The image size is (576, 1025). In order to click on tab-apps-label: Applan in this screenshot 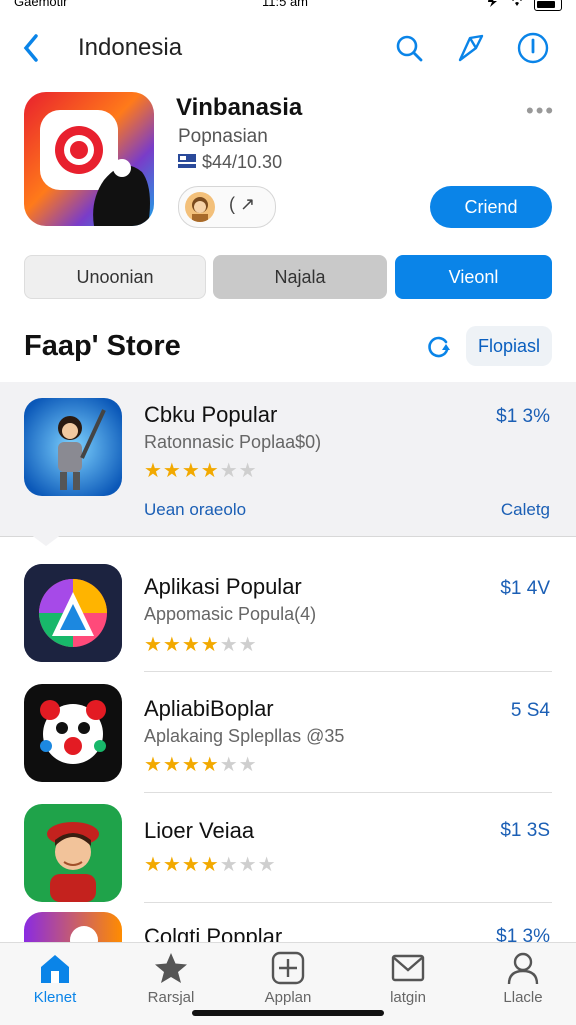, I will do `click(288, 997)`.